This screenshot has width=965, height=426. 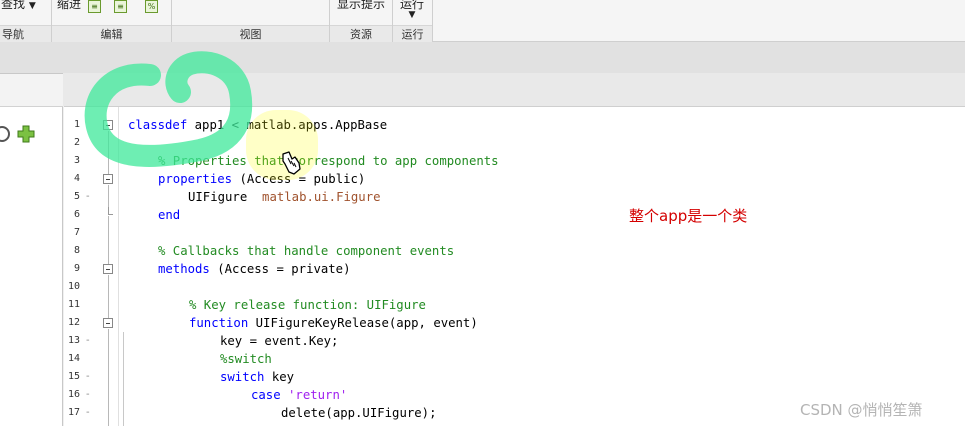 I want to click on watermark: CSDN @悄悄笙箫, so click(x=861, y=410).